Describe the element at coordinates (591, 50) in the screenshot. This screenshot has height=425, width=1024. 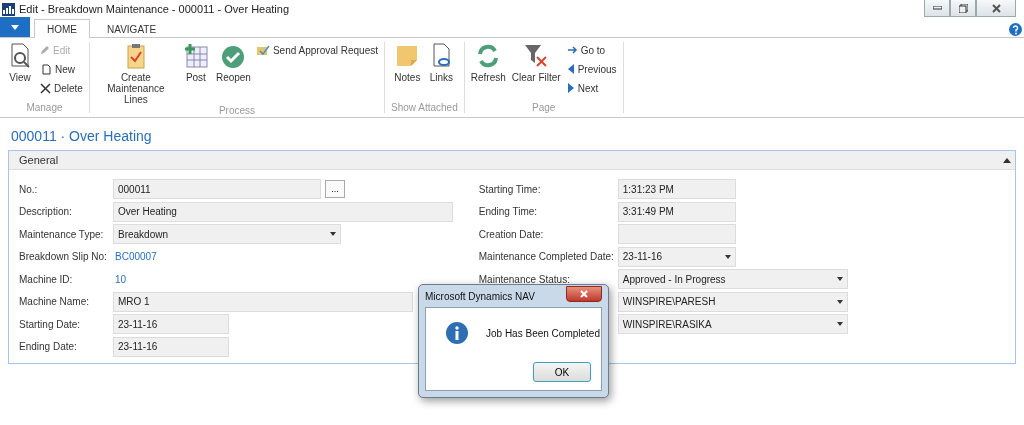
I see `ribbon-button: Go to` at that location.